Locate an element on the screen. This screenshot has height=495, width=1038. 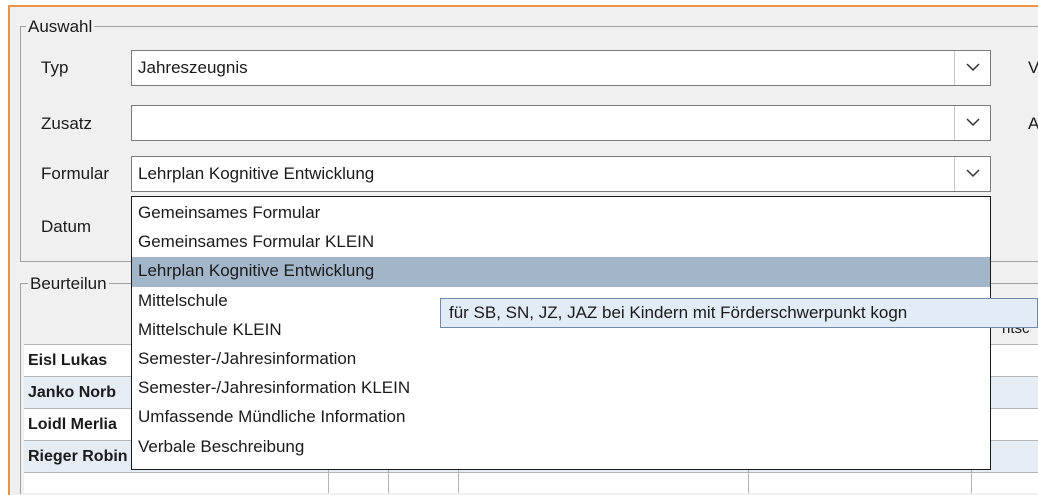
auswahl-legend: Auswahl is located at coordinates (60, 27).